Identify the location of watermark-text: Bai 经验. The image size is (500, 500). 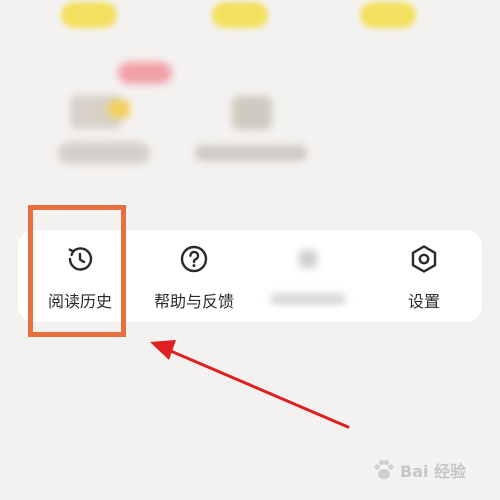
(433, 471).